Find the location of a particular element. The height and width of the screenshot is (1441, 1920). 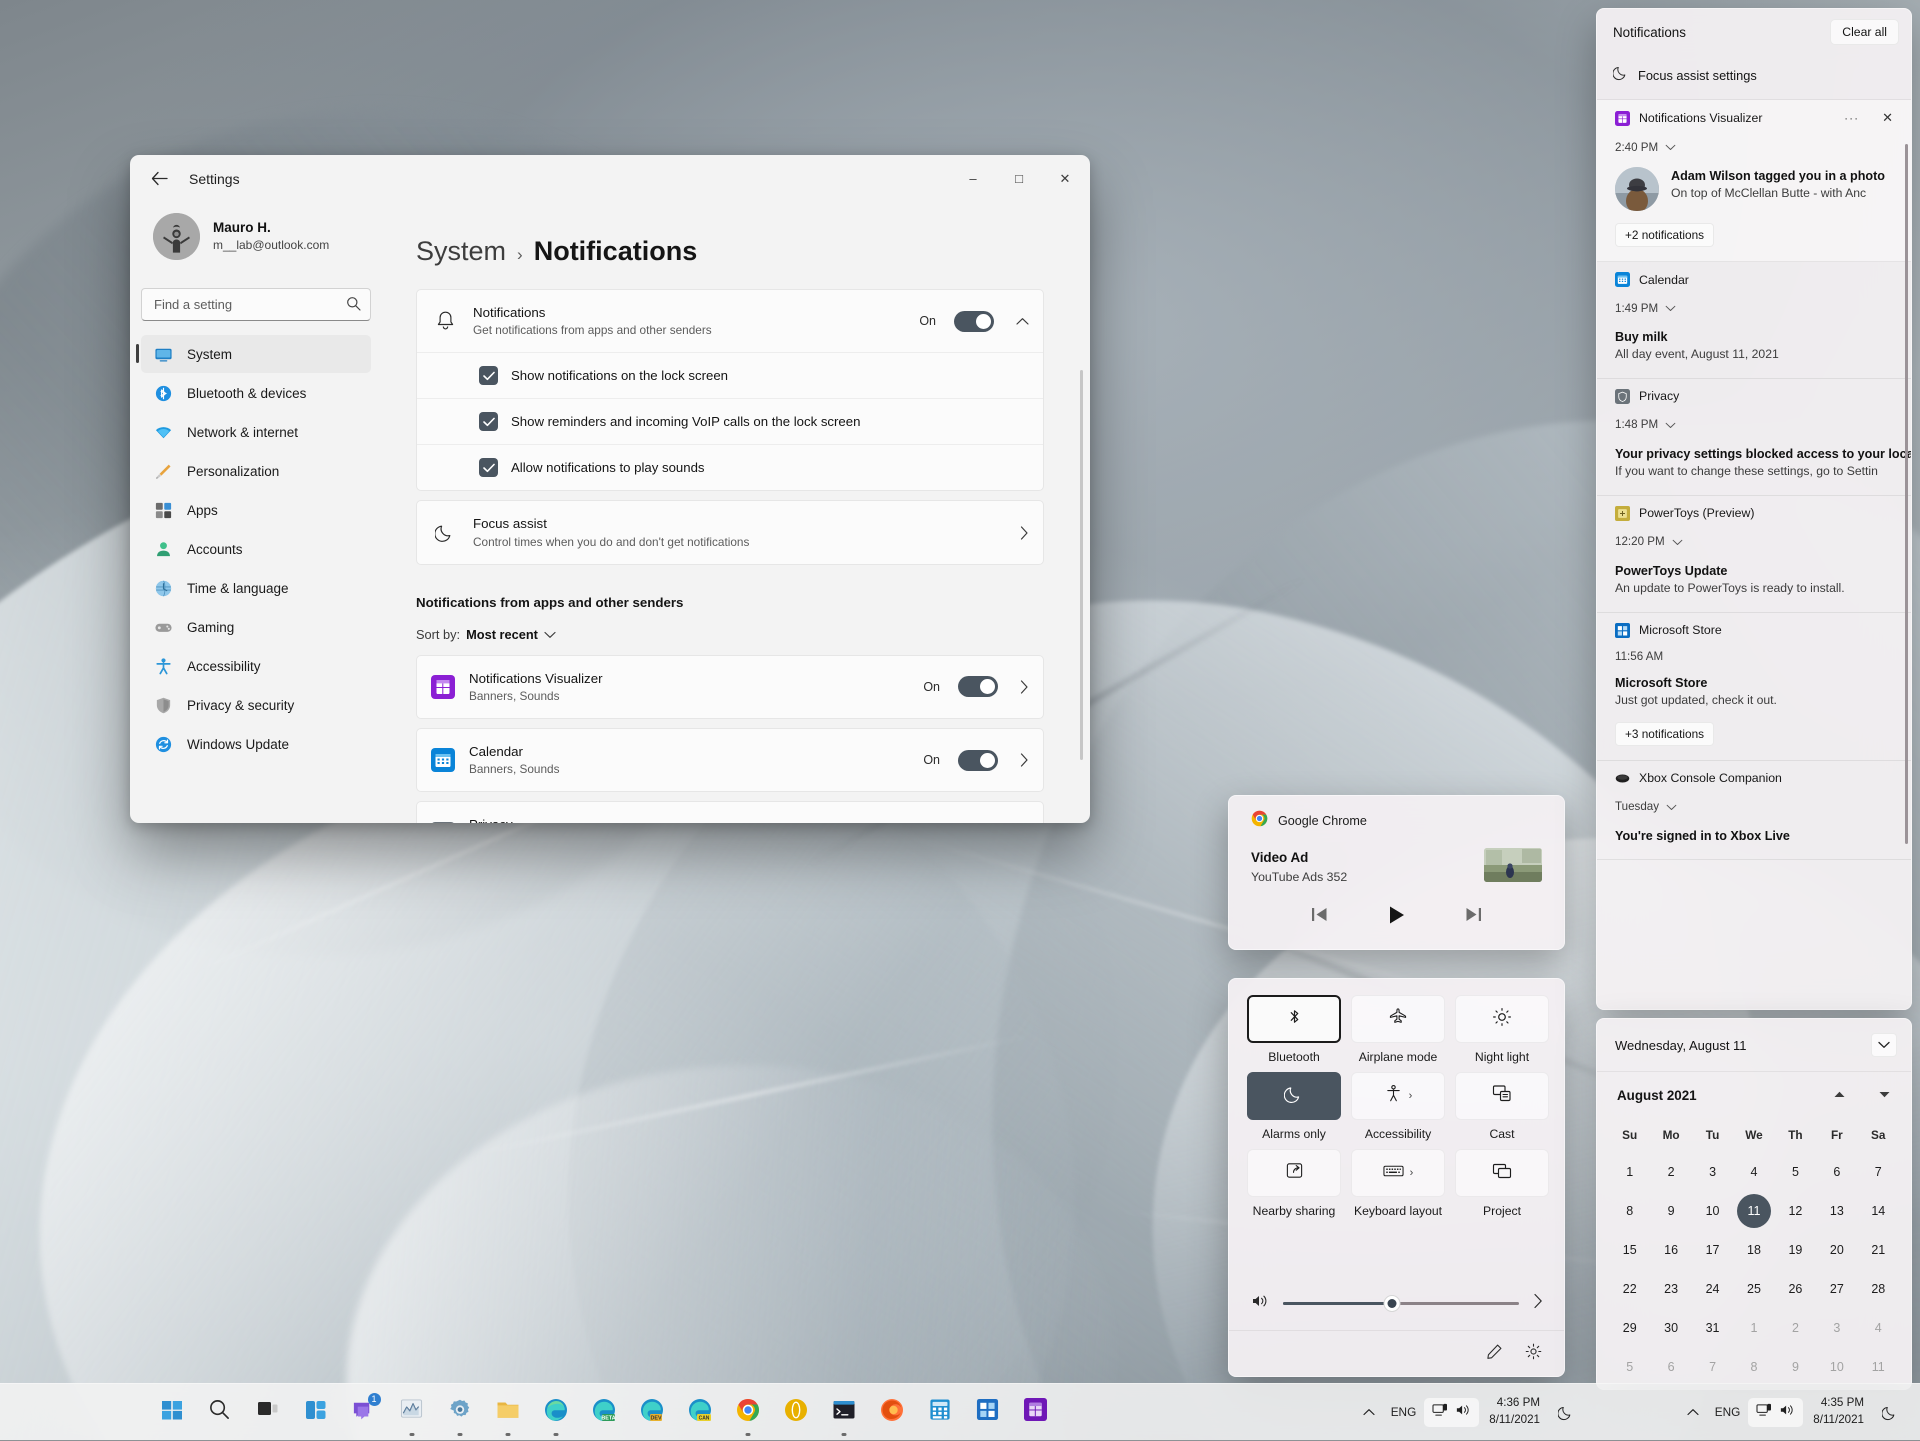

skip-back-icon is located at coordinates (1319, 917).